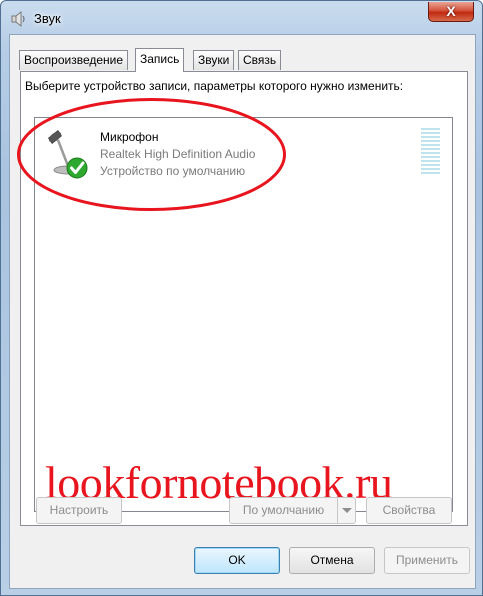 This screenshot has height=596, width=483. What do you see at coordinates (47, 18) in the screenshot?
I see `window-title: Звук` at bounding box center [47, 18].